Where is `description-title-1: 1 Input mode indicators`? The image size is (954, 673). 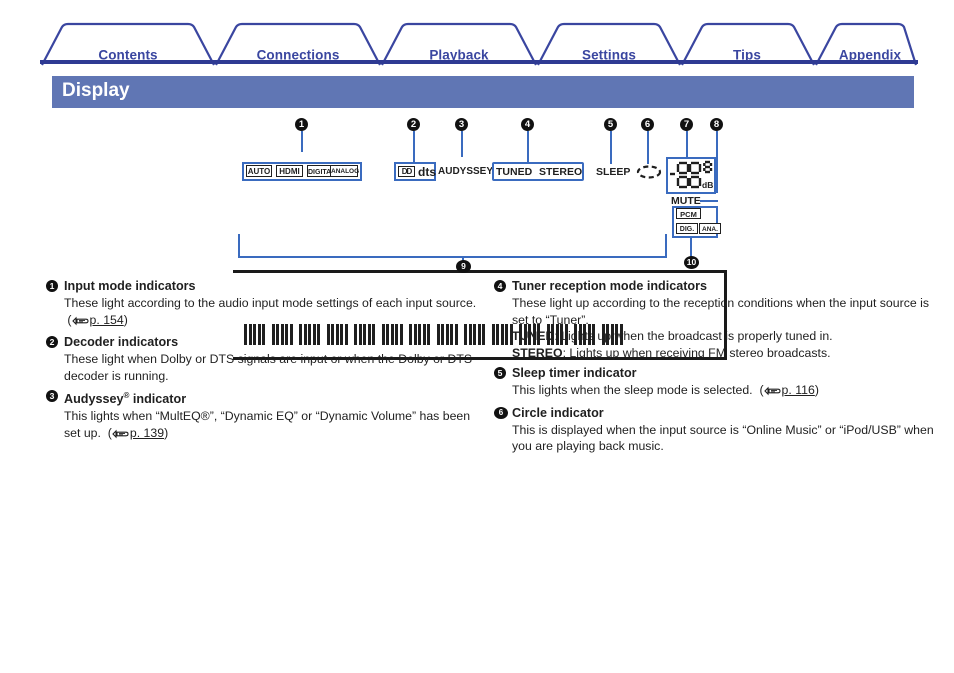
description-title-1: 1 Input mode indicators is located at coordinates (262, 286).